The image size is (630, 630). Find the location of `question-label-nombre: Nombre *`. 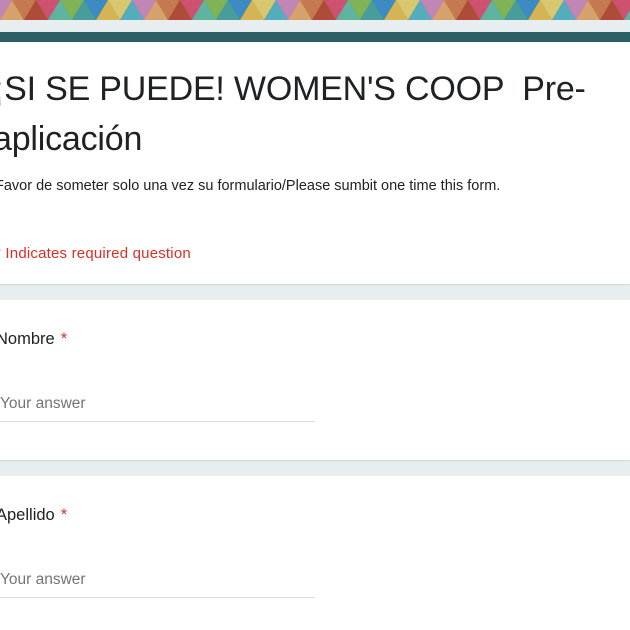

question-label-nombre: Nombre * is located at coordinates (33, 339).